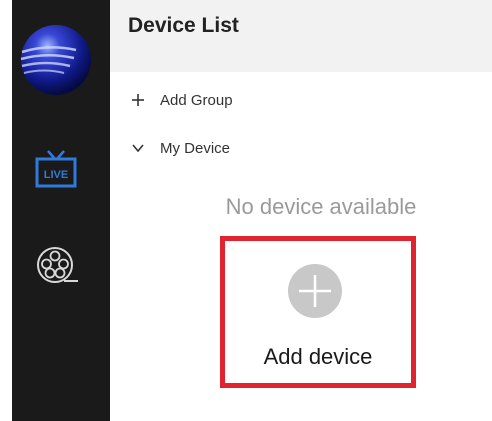 This screenshot has height=421, width=492. Describe the element at coordinates (195, 148) in the screenshot. I see `my-device-label: My Device` at that location.